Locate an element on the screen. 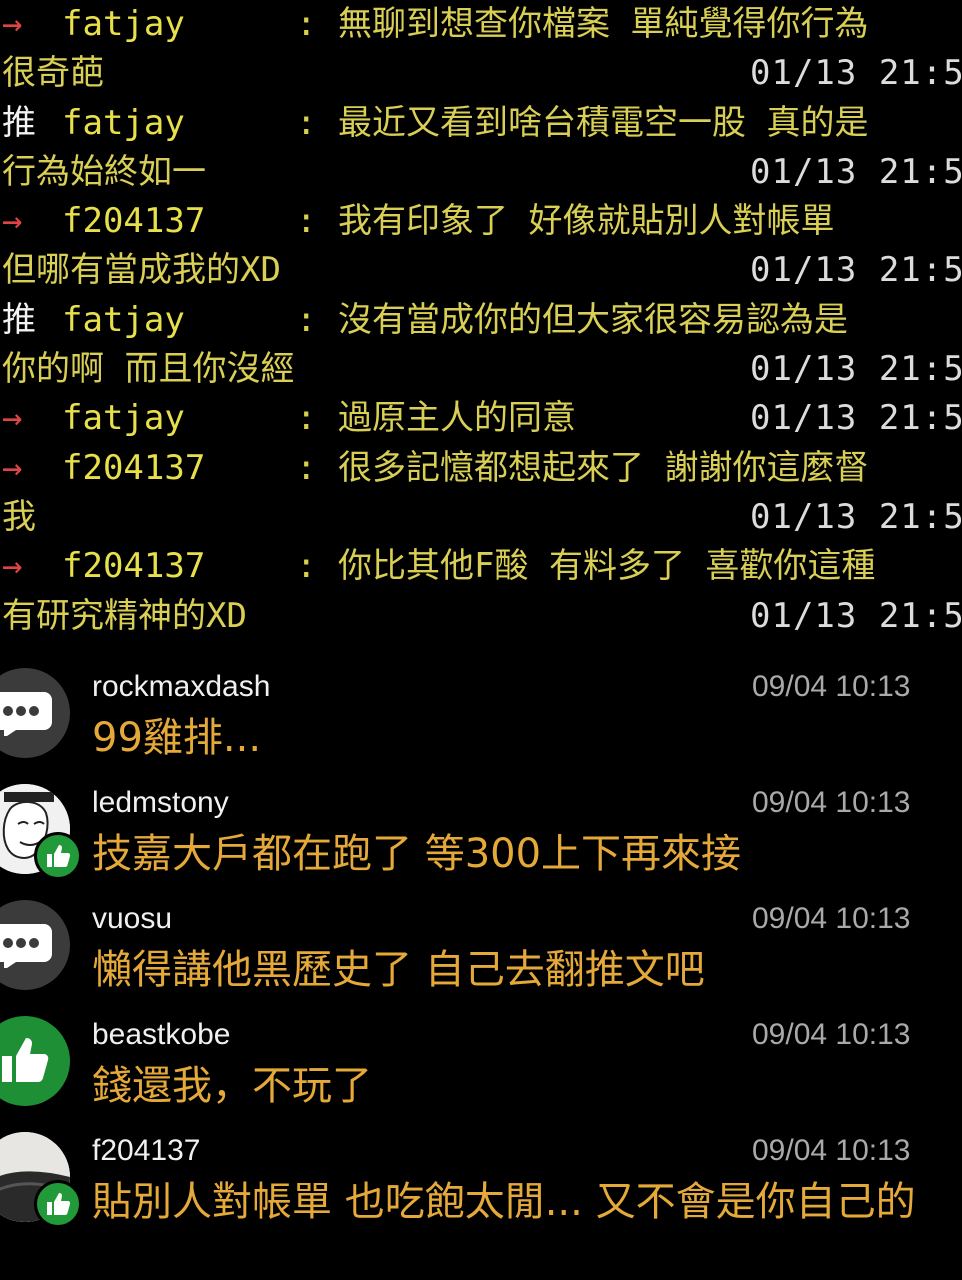  comment-username: f204137 is located at coordinates (146, 1151).